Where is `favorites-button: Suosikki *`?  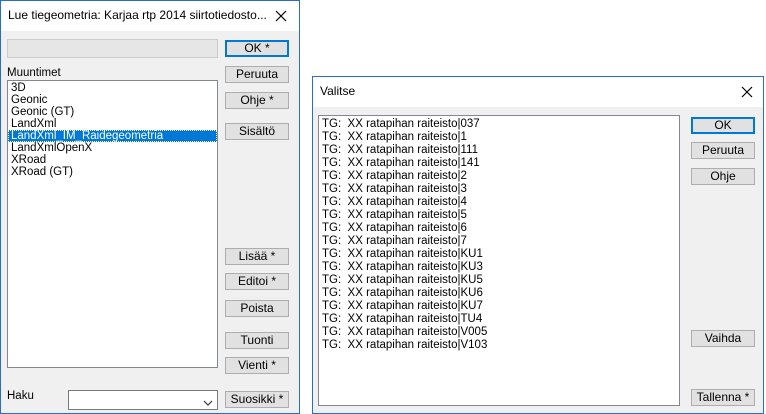 favorites-button: Suosikki * is located at coordinates (257, 399).